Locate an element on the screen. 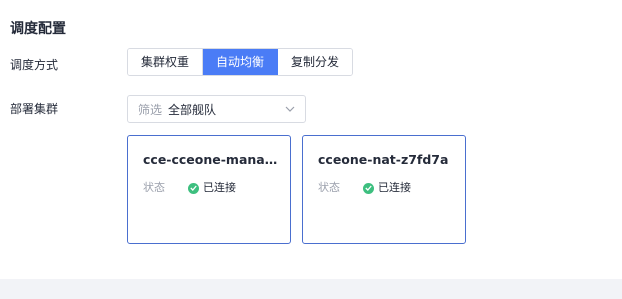  fleet-filter-select: 筛选 全部舰队 is located at coordinates (216, 109).